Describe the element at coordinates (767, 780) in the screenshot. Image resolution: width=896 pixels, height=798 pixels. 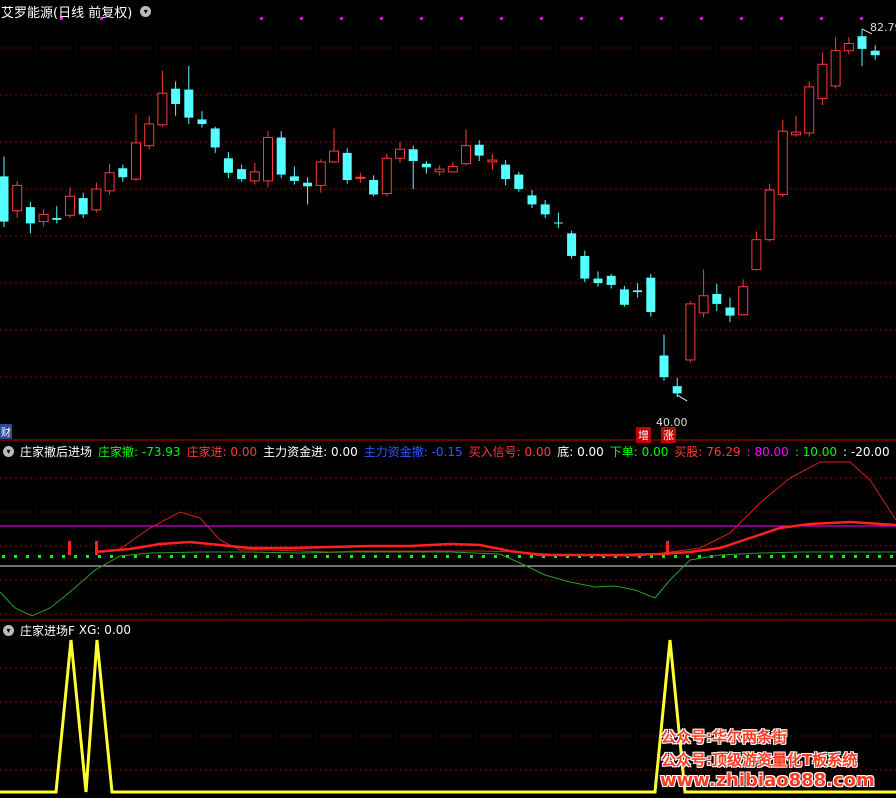
I see `watermark-line3: www.zhibiao888.com` at that location.